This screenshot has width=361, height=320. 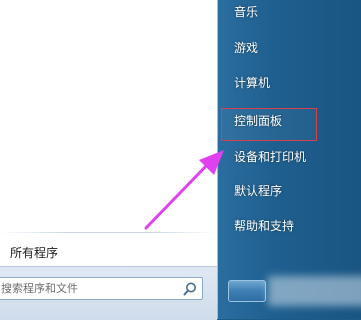 I want to click on blurred-region, so click(x=314, y=291).